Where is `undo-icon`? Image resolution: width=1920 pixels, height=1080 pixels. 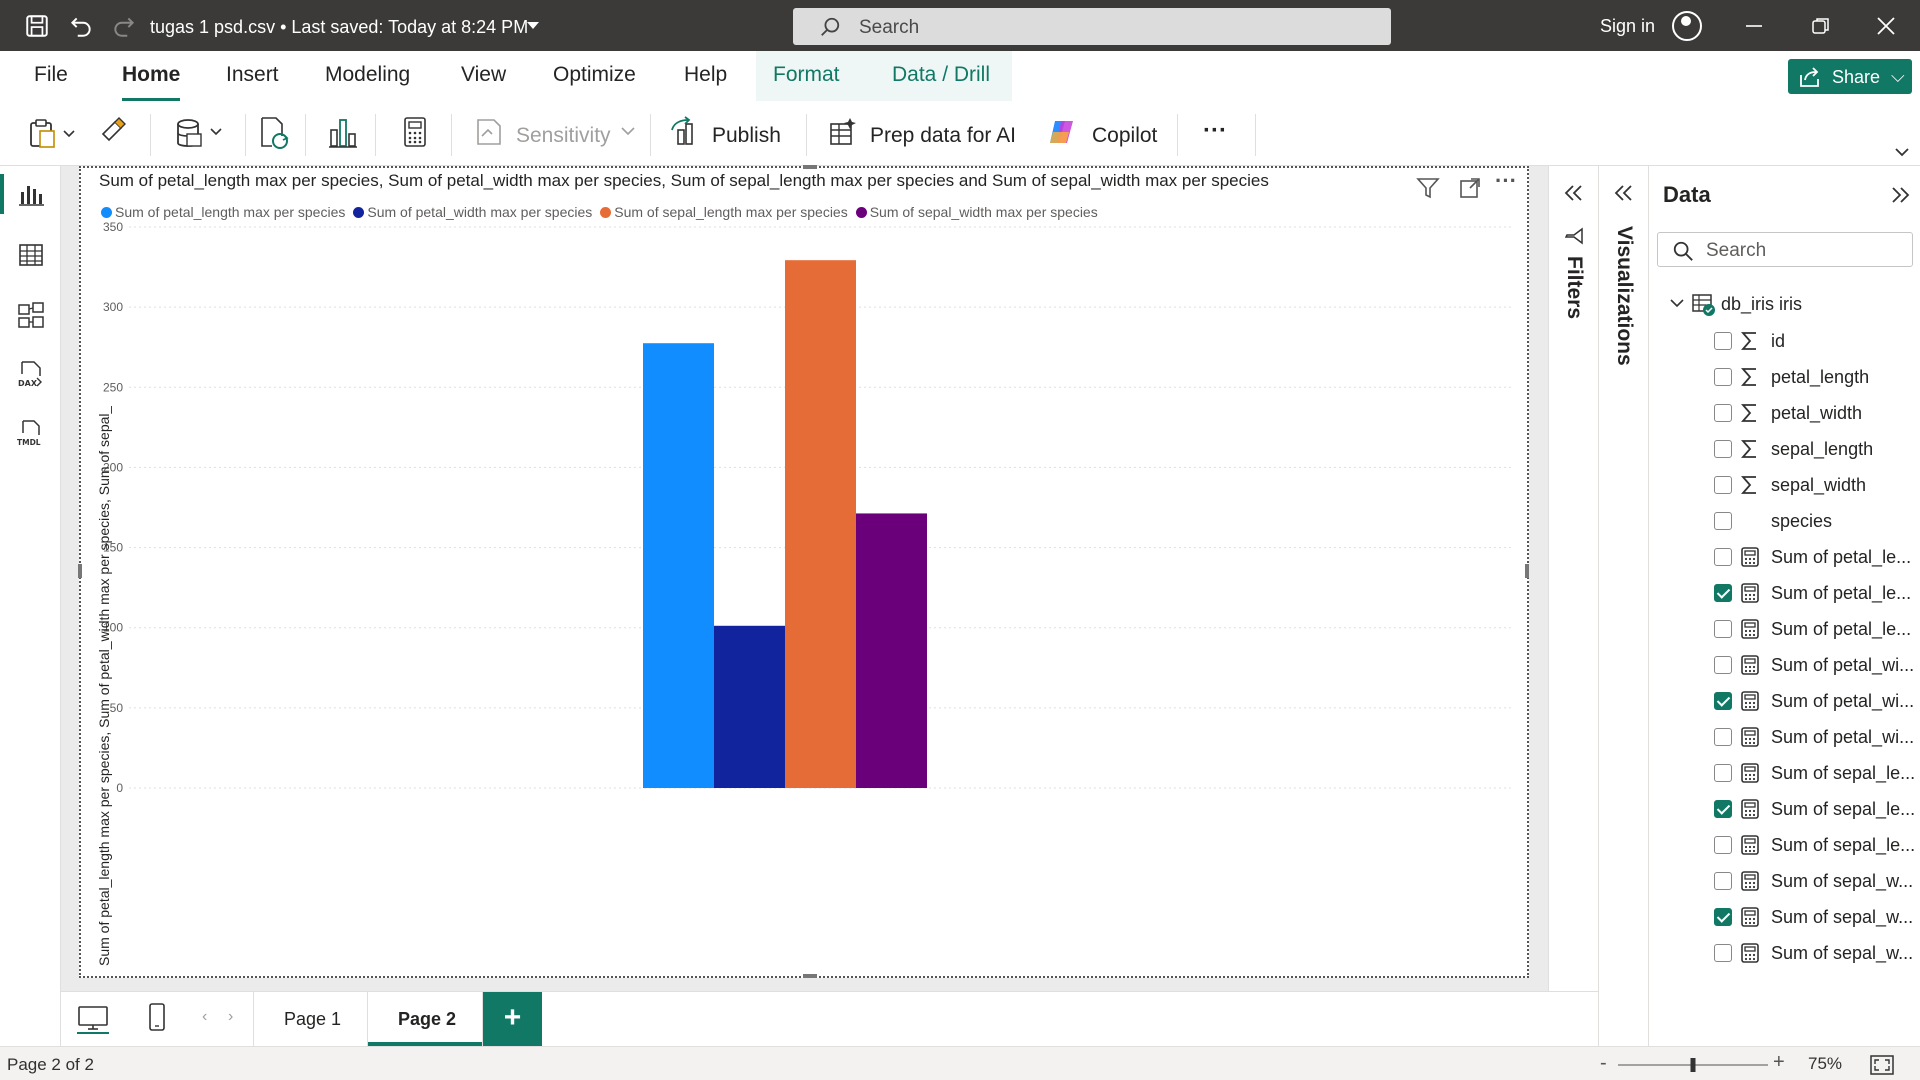 undo-icon is located at coordinates (81, 26).